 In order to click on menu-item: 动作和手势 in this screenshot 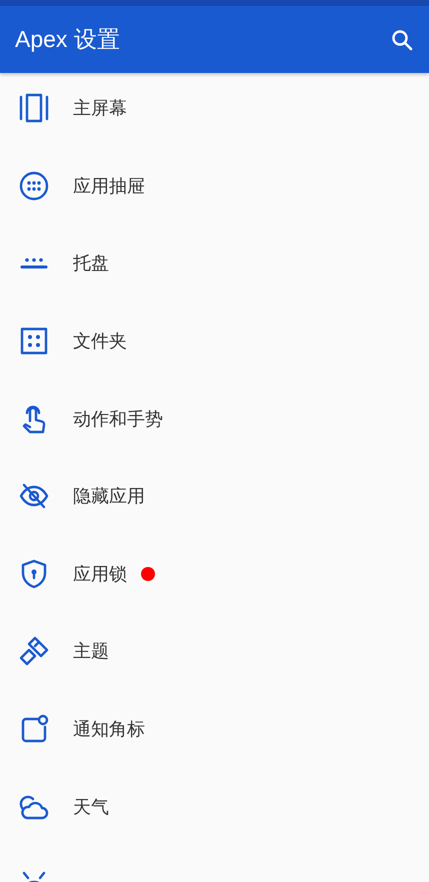, I will do `click(214, 422)`.